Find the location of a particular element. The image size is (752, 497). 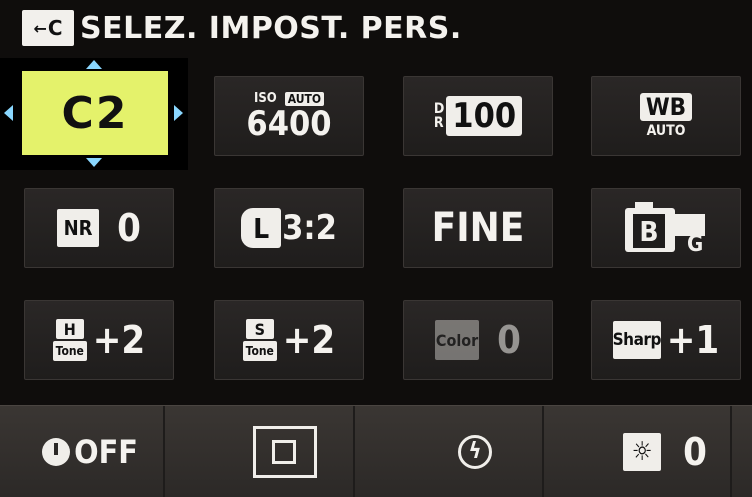

arrow-up-icon is located at coordinates (94, 64).